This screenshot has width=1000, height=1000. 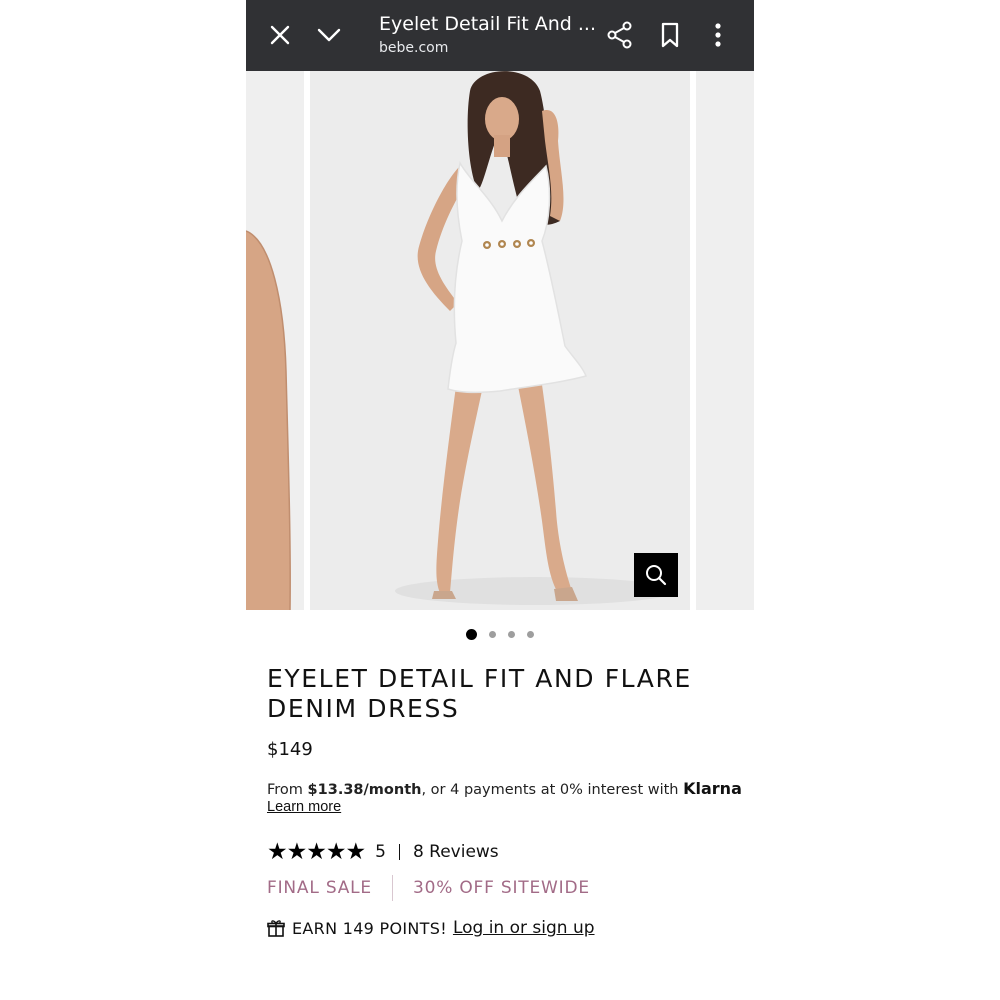 I want to click on rating-stars: ★★★★★, so click(x=316, y=852).